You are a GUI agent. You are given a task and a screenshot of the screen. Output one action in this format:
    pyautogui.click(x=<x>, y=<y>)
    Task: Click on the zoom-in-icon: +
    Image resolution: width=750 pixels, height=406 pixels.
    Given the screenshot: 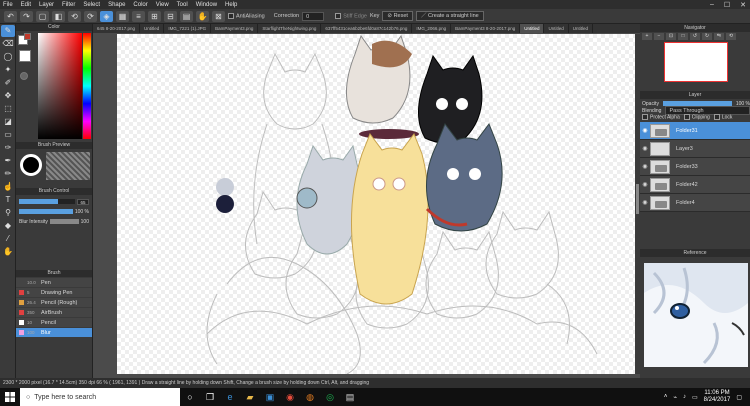 What is the action you would take?
    pyautogui.click(x=647, y=36)
    